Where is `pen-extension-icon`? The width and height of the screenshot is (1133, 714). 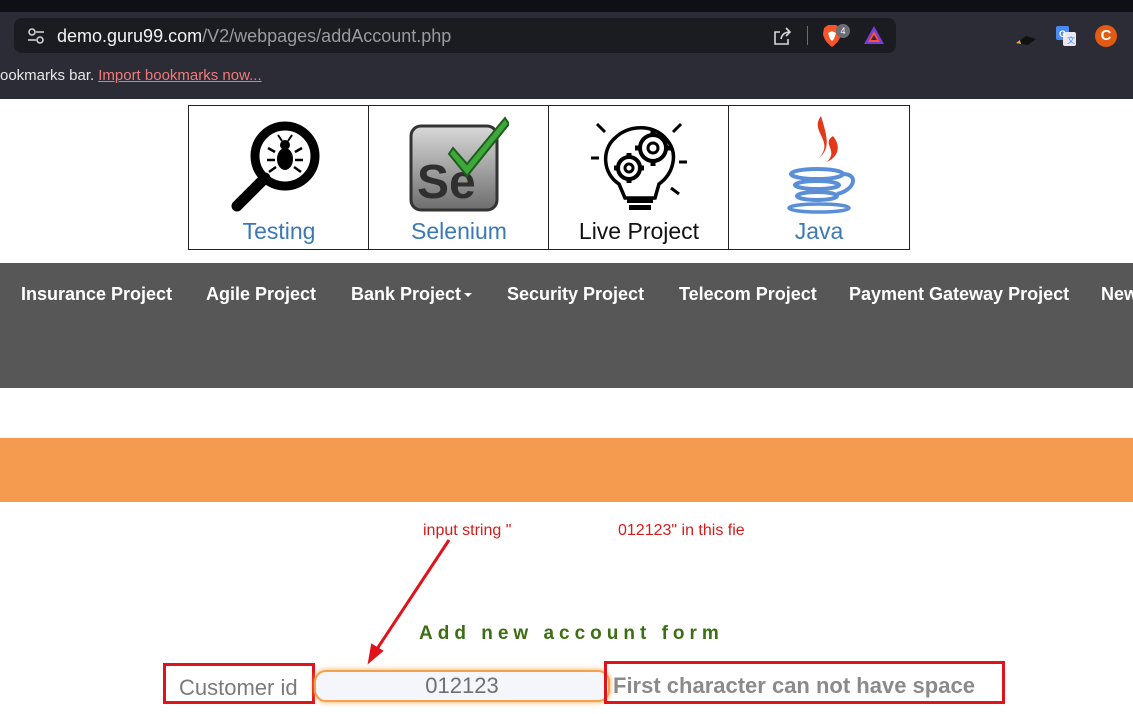
pen-extension-icon is located at coordinates (1026, 38).